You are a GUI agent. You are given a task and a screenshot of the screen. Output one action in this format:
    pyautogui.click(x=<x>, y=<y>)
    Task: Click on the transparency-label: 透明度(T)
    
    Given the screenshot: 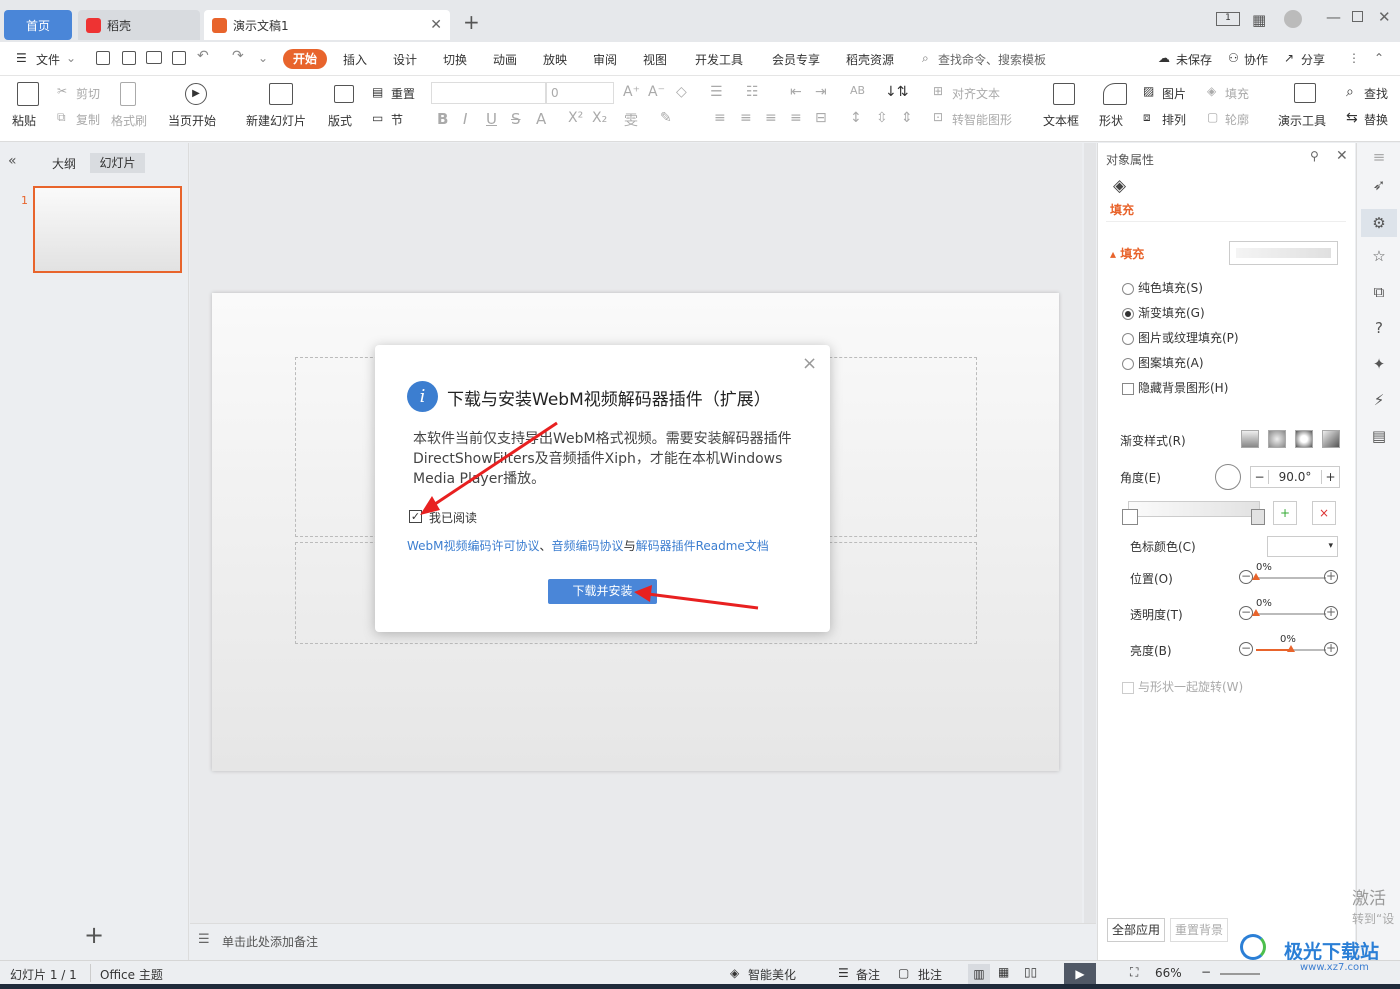 What is the action you would take?
    pyautogui.click(x=1156, y=615)
    